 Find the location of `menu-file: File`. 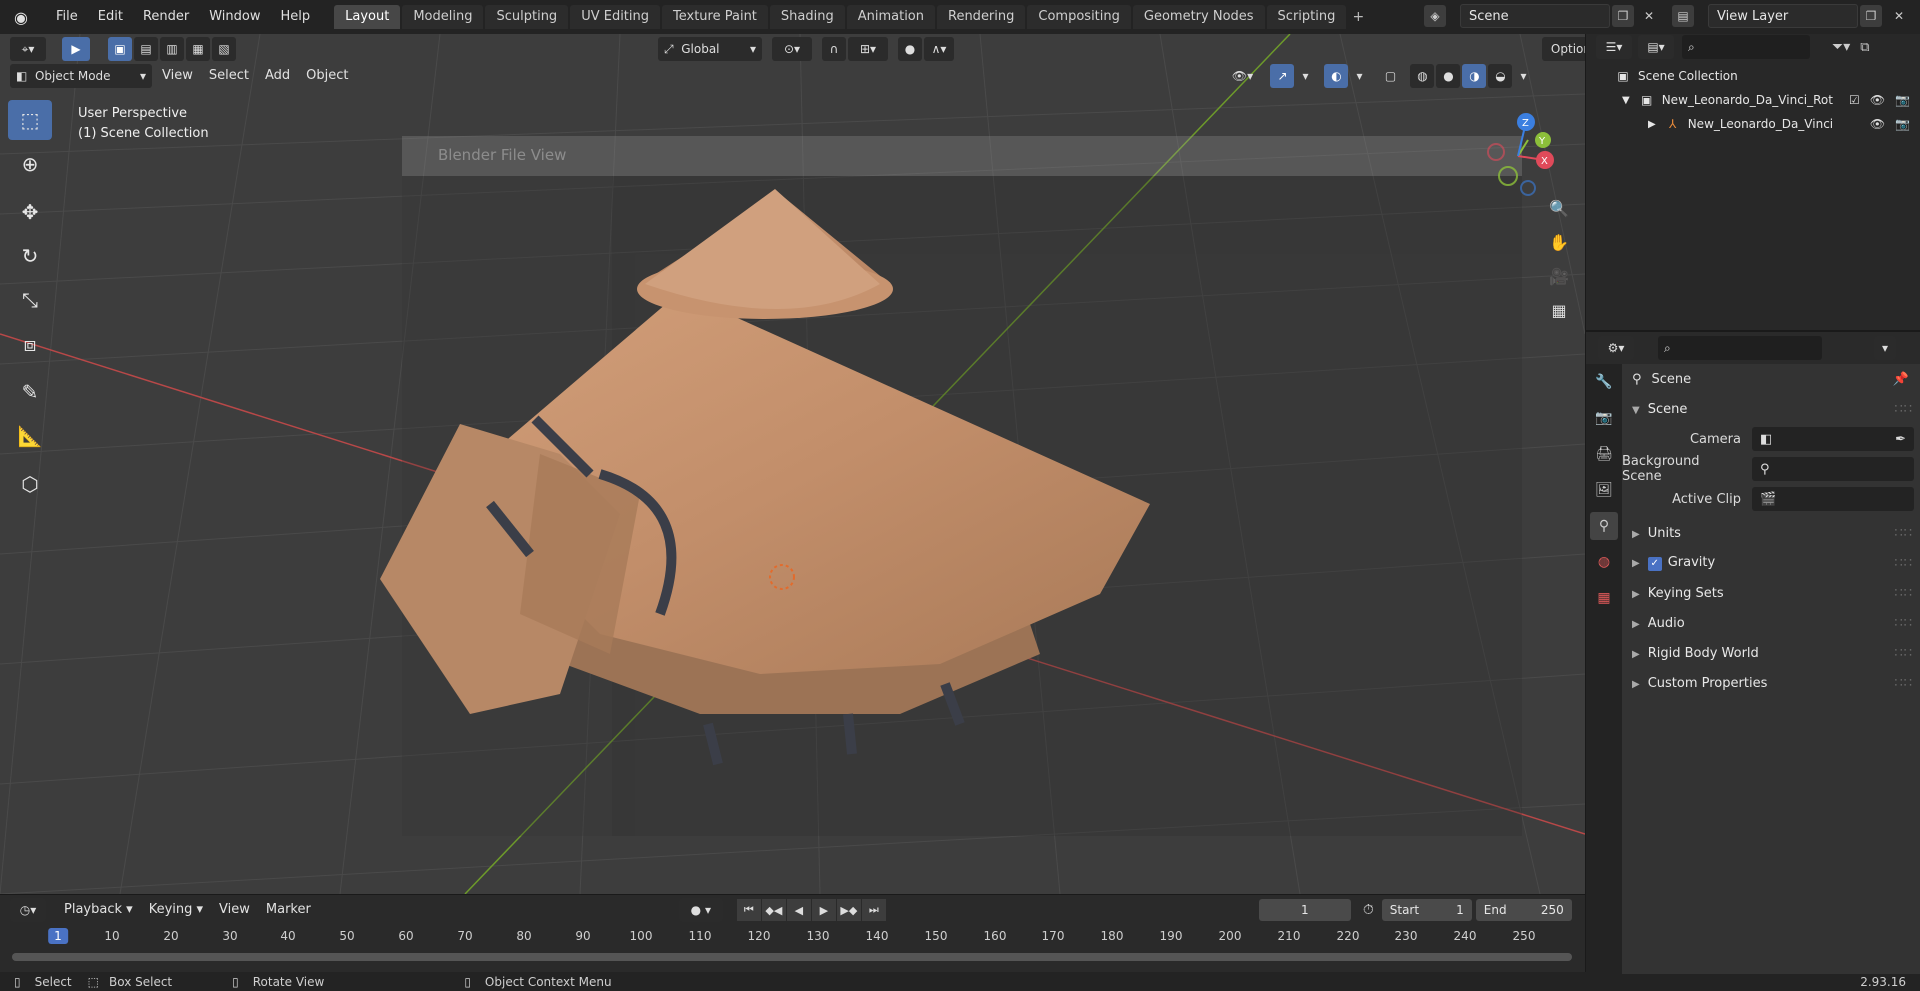

menu-file: File is located at coordinates (67, 17).